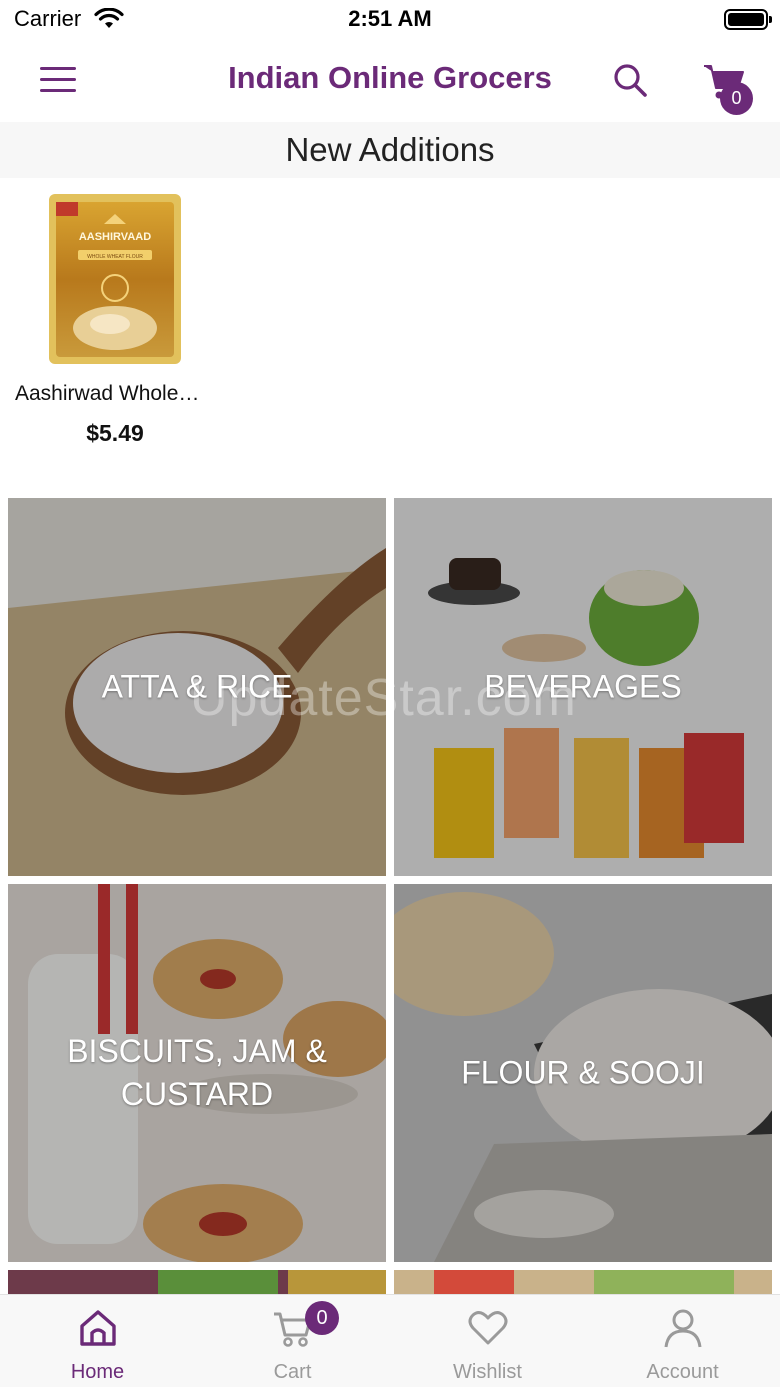  Describe the element at coordinates (682, 1372) in the screenshot. I see `nav-label: Account` at that location.